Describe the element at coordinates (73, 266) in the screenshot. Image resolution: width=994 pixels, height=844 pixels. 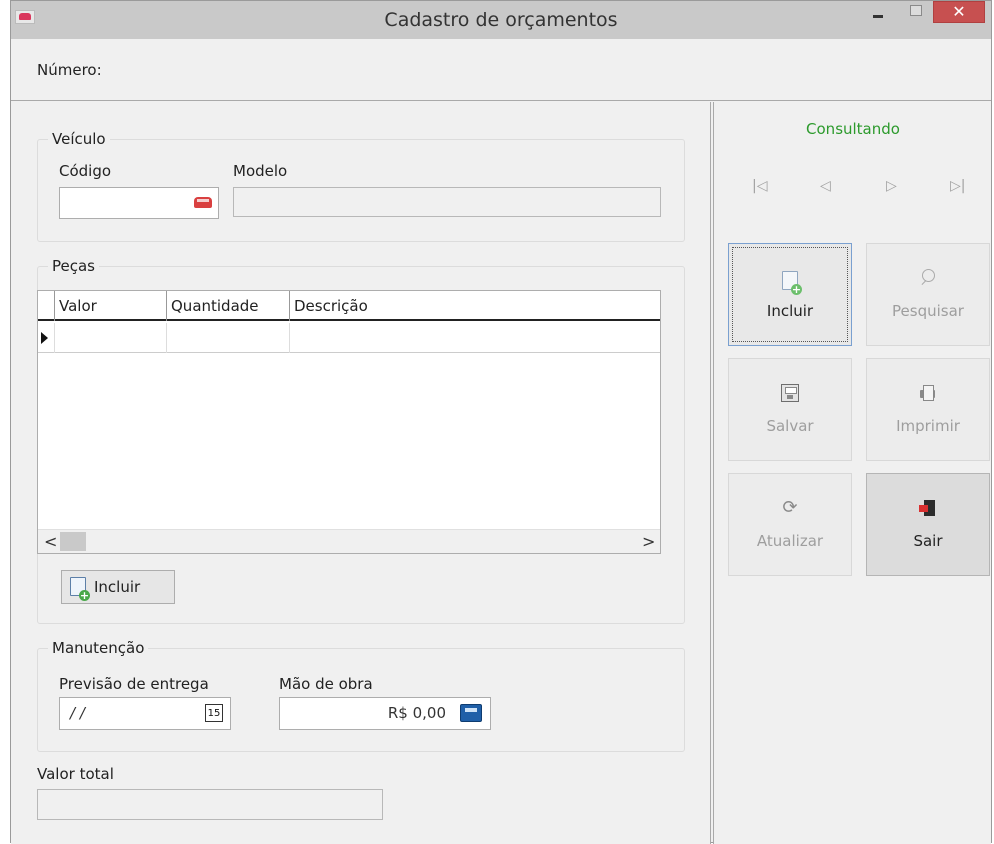
I see `parts-group-label: Peças` at that location.